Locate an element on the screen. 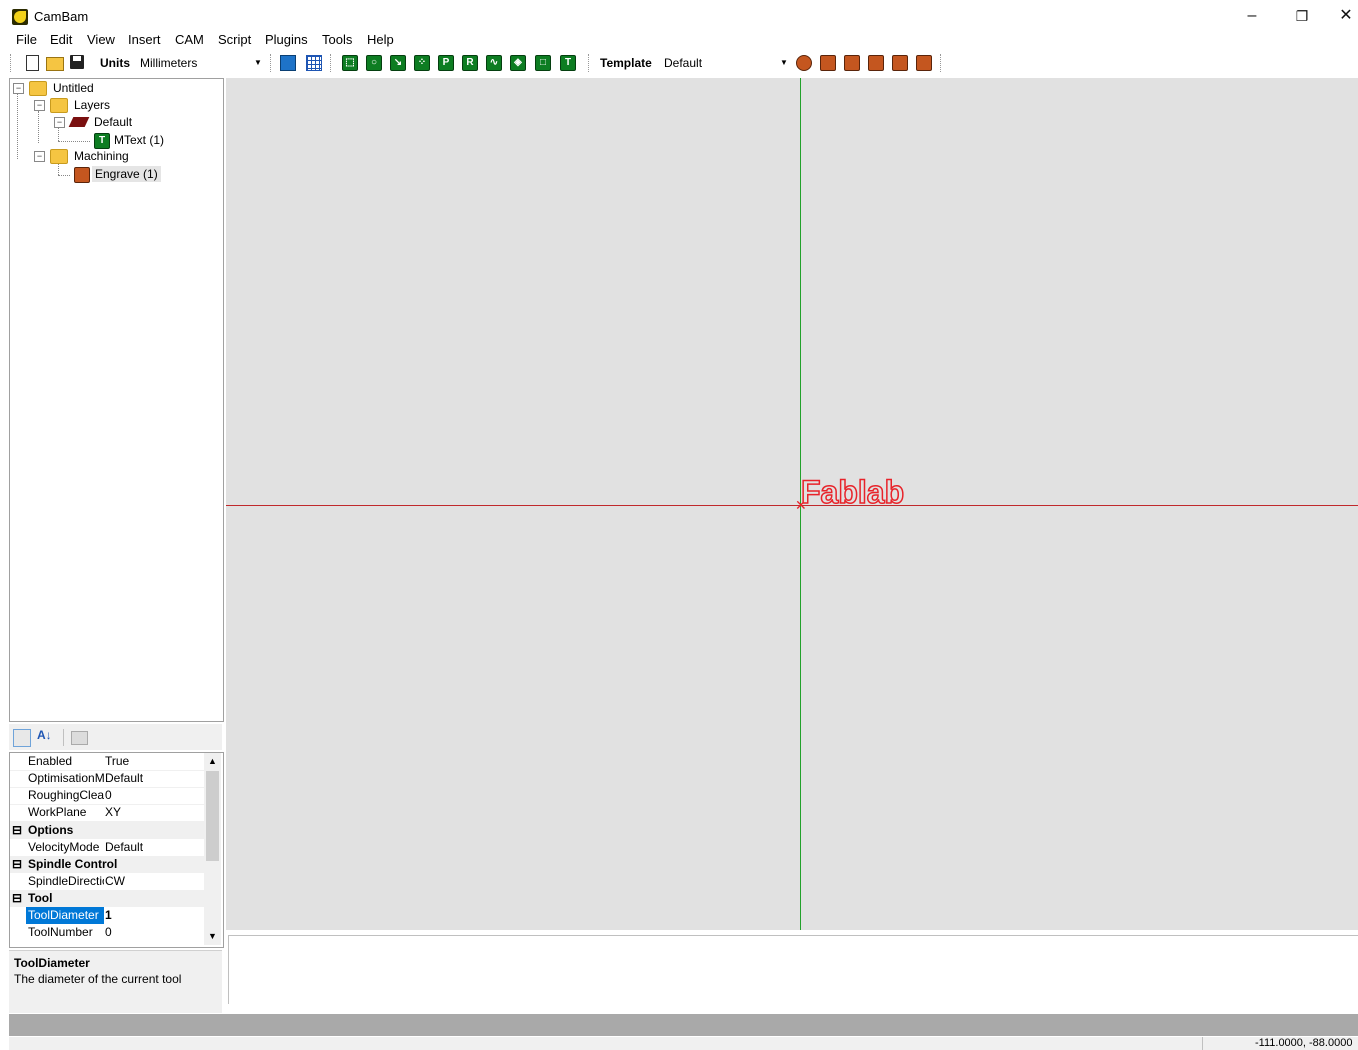 This screenshot has width=1358, height=1050. menu-insert: Insert is located at coordinates (144, 39).